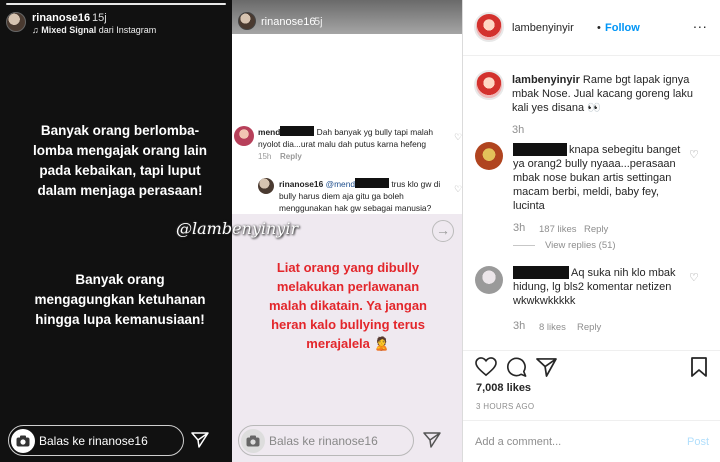 Image resolution: width=720 pixels, height=462 pixels. Describe the element at coordinates (546, 370) in the screenshot. I see `share-icon` at that location.